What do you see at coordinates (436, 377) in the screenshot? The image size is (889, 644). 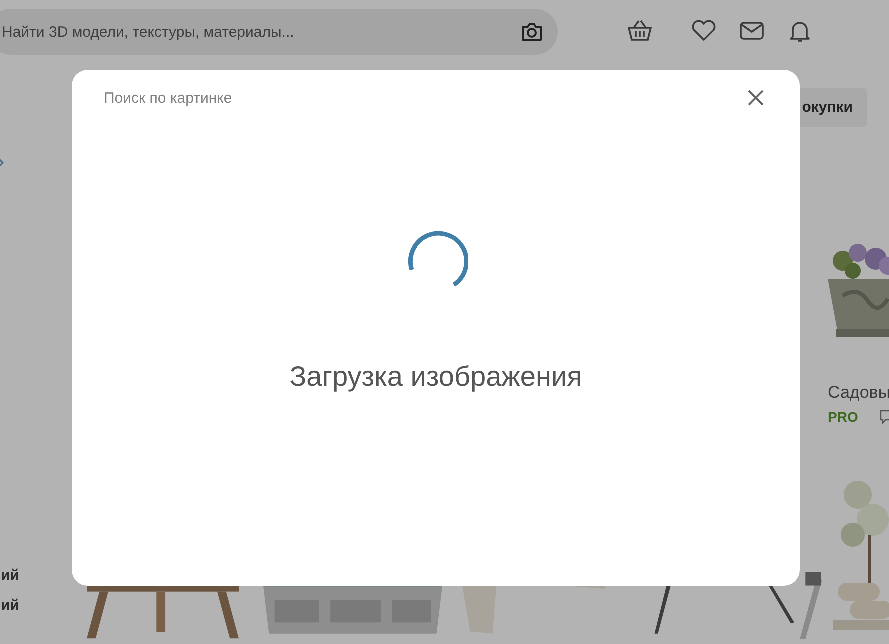 I see `loading-message: Загрузка изображения` at bounding box center [436, 377].